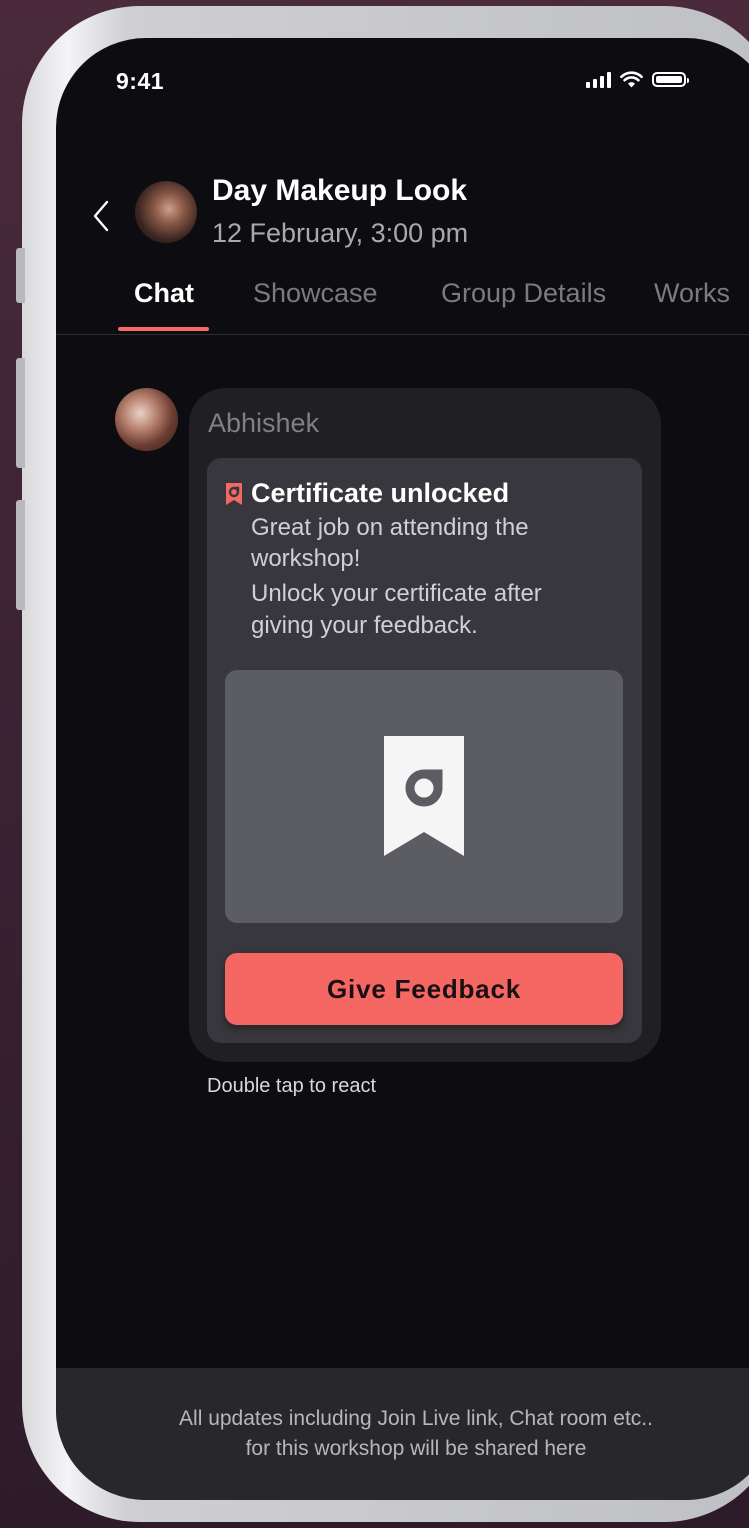  I want to click on certificate-preview, so click(424, 796).